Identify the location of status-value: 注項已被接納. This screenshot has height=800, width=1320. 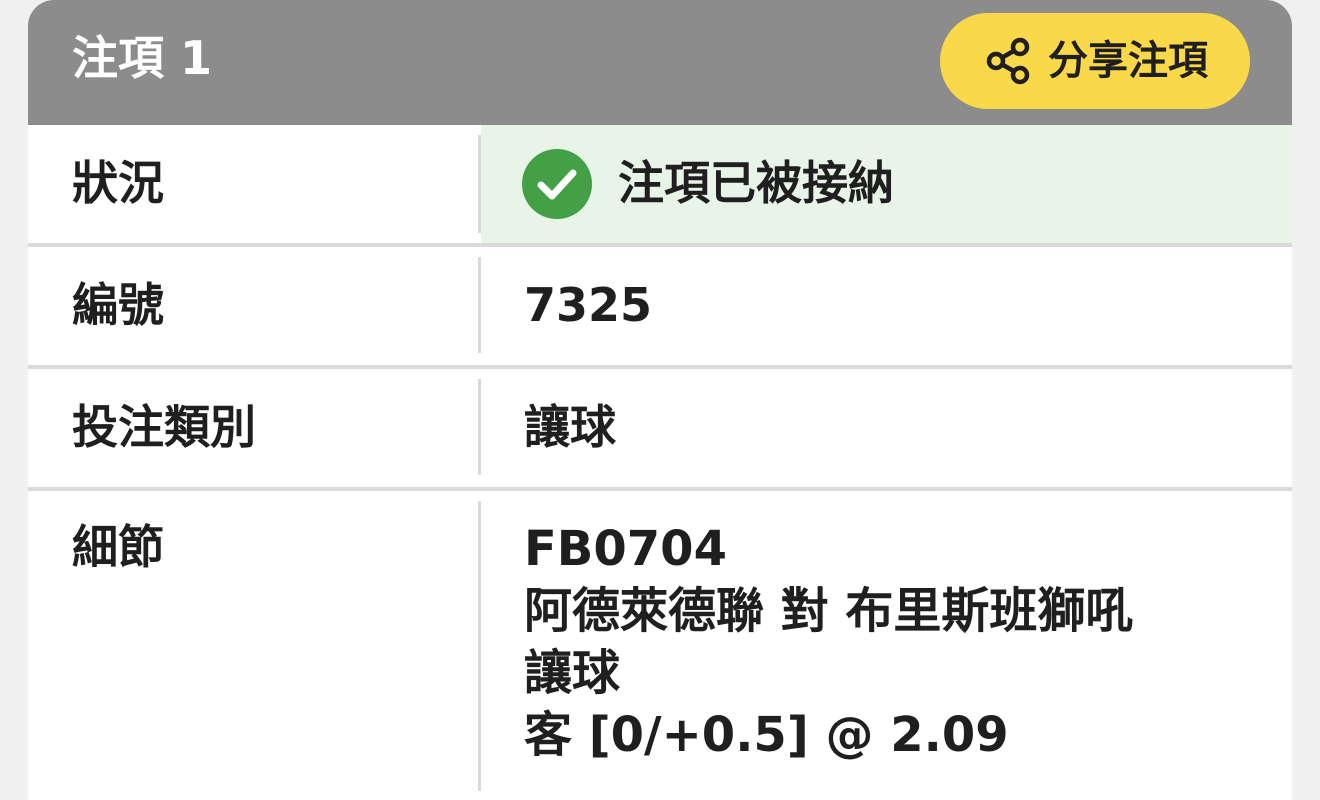
(756, 183).